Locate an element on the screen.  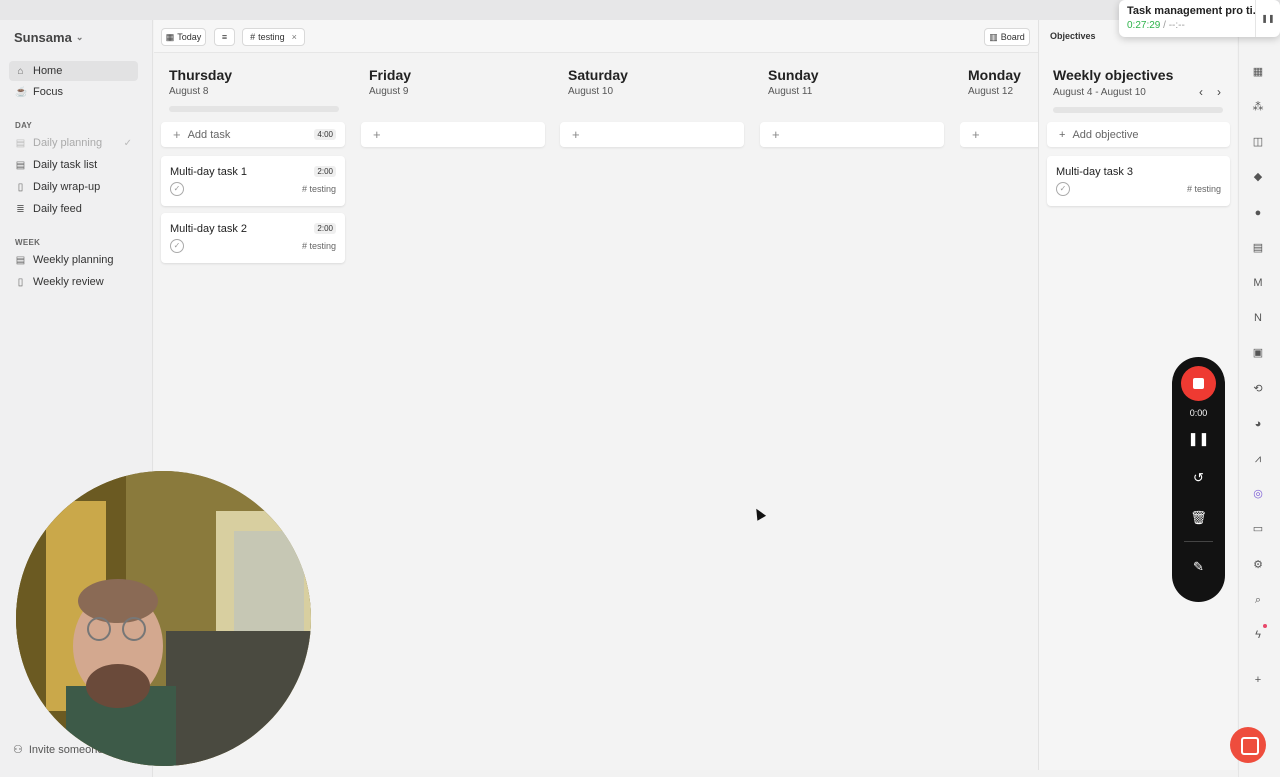
book-icon: ▯ is located at coordinates (20, 187).